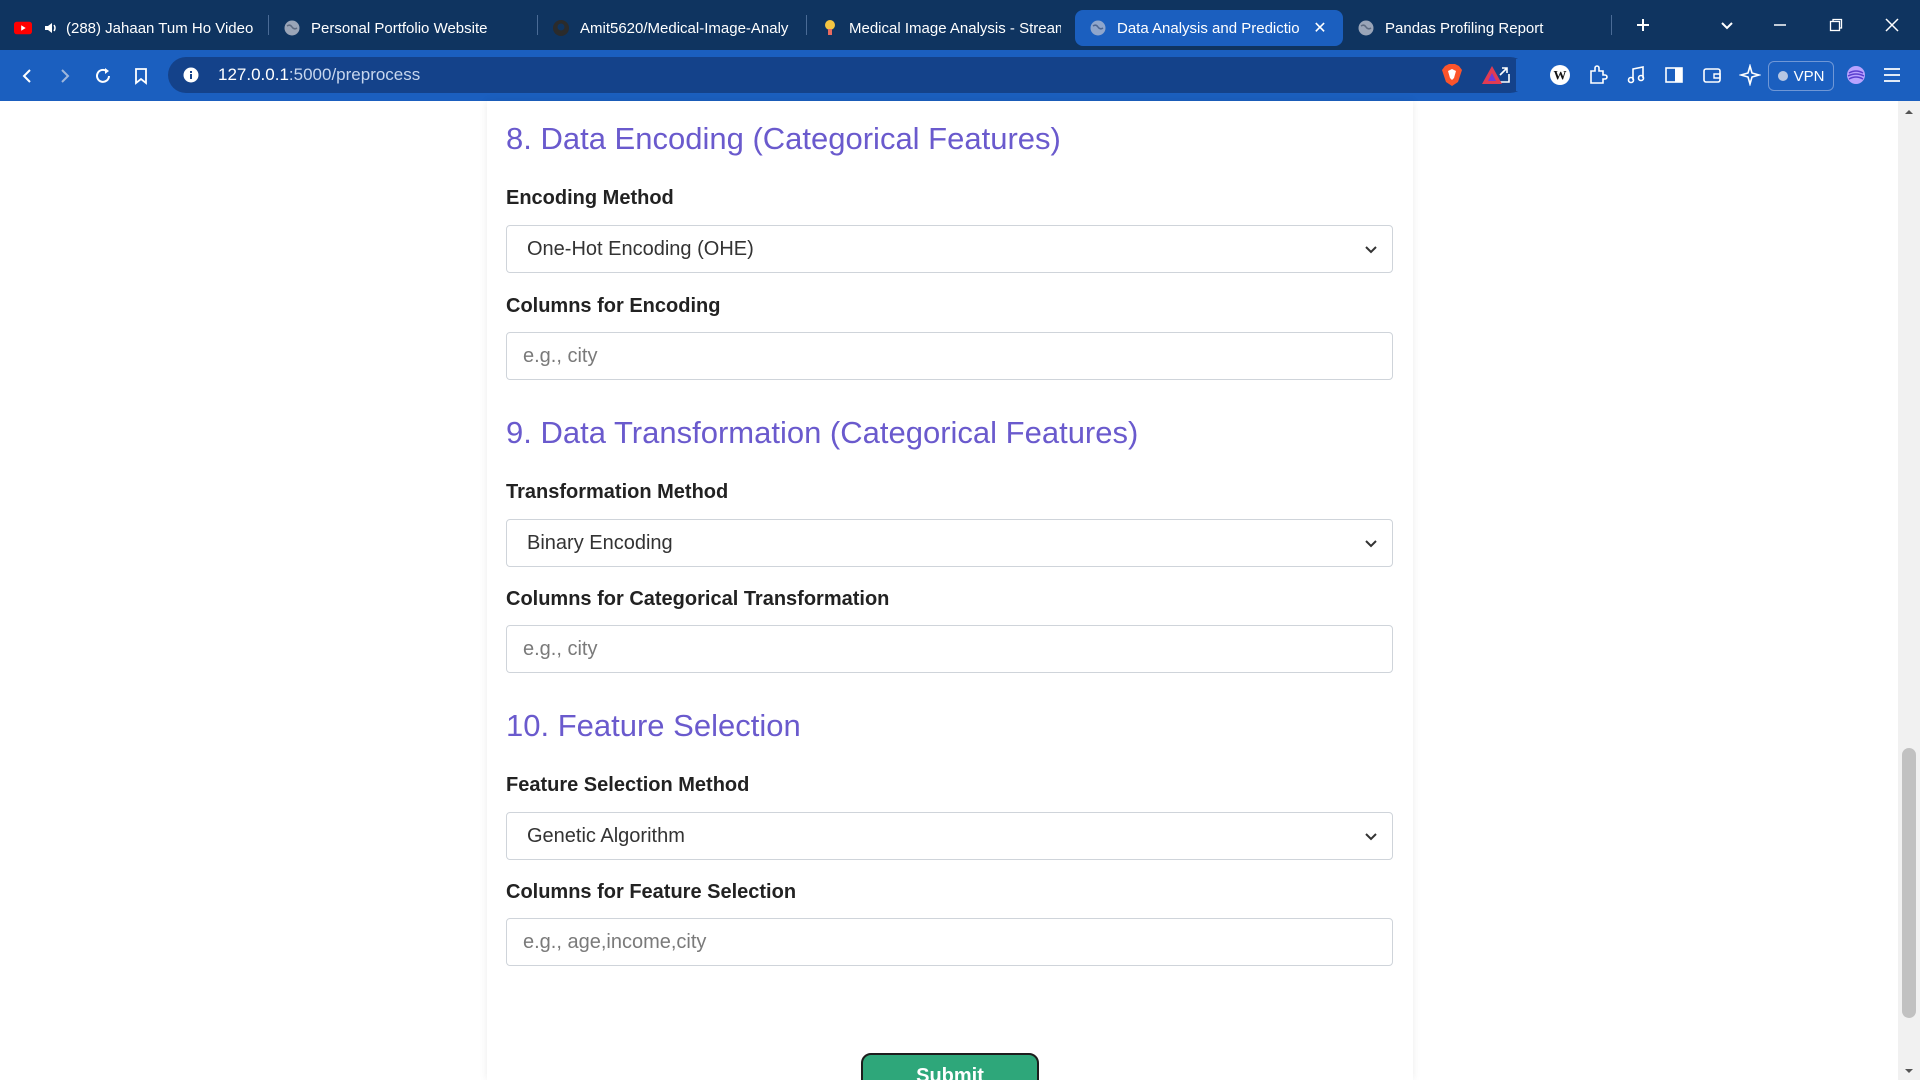  I want to click on tab-title: Medical Image Analysis - Stream, so click(955, 28).